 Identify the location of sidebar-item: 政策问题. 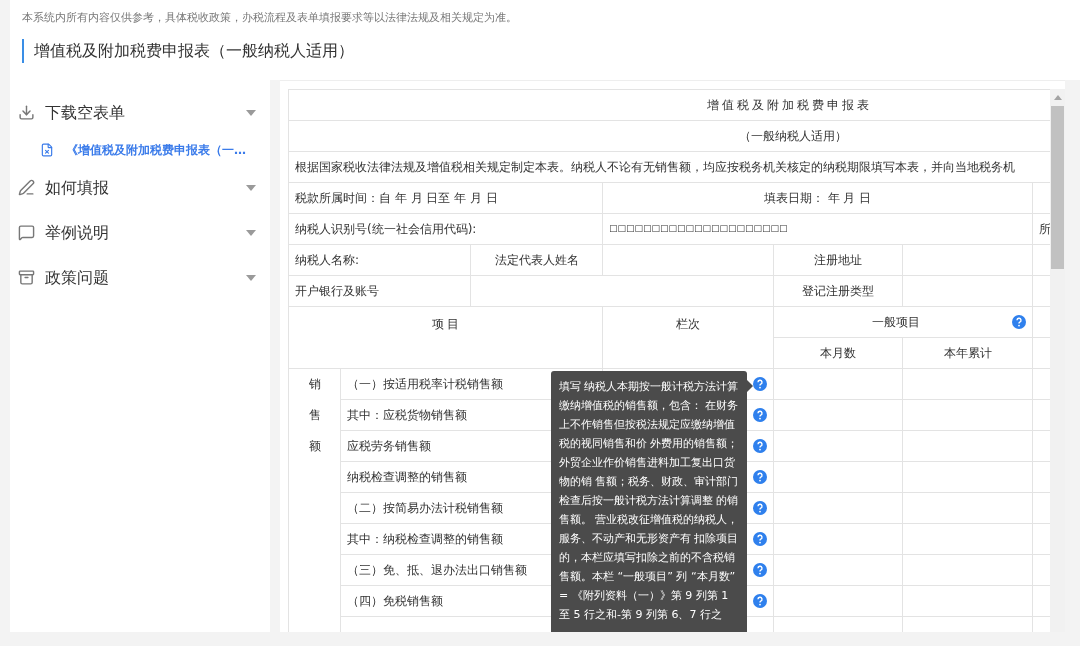
(137, 277).